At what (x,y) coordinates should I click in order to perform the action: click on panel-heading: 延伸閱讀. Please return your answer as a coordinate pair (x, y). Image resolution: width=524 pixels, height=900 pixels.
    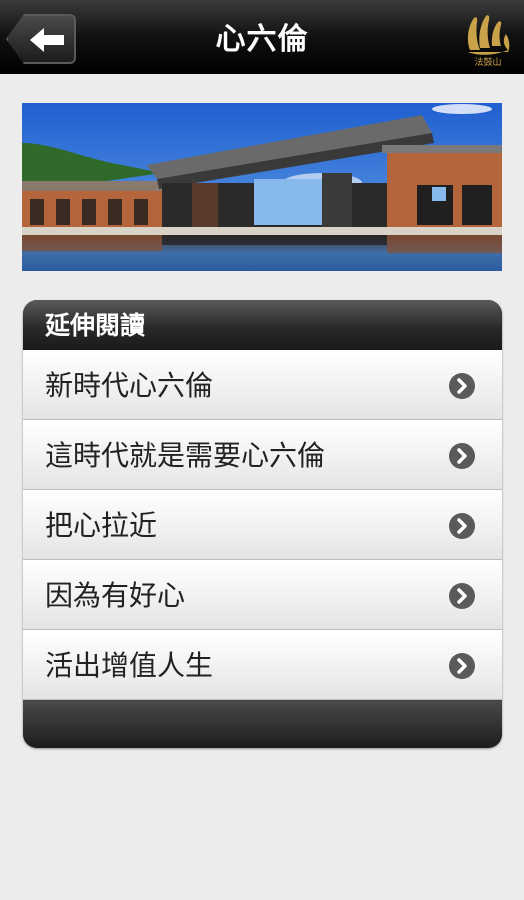
    Looking at the image, I should click on (262, 325).